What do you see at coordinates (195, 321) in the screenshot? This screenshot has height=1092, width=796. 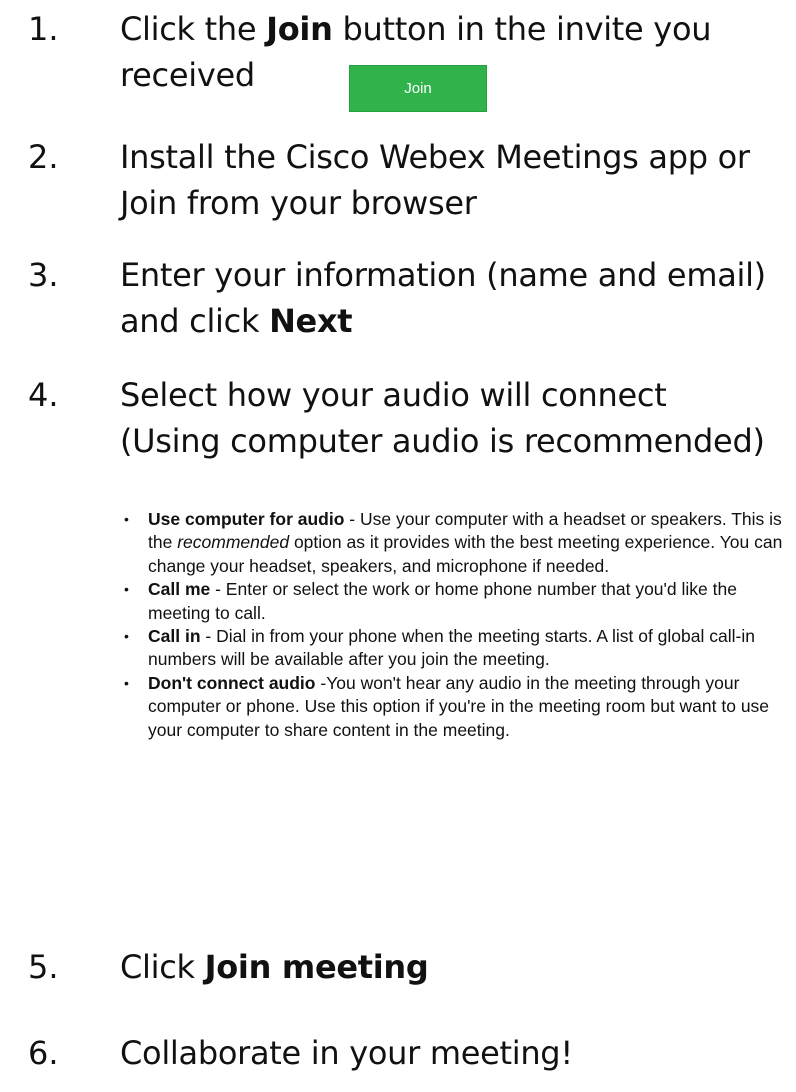 I see `step-text-part: and click` at bounding box center [195, 321].